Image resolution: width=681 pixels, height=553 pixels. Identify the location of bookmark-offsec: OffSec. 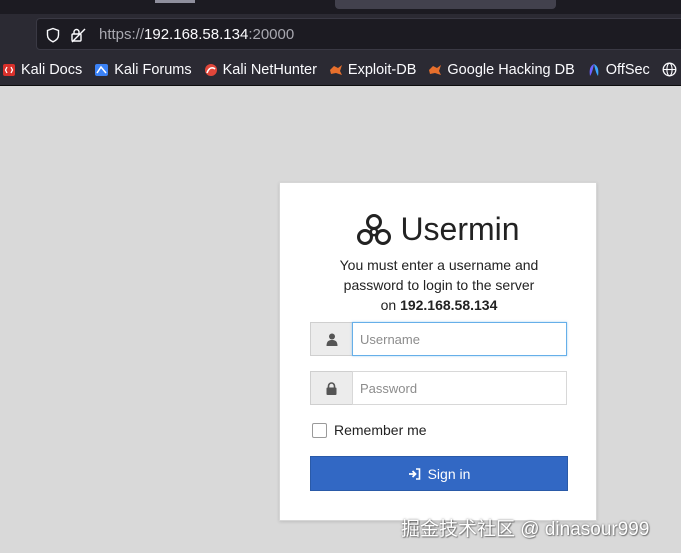
(618, 70).